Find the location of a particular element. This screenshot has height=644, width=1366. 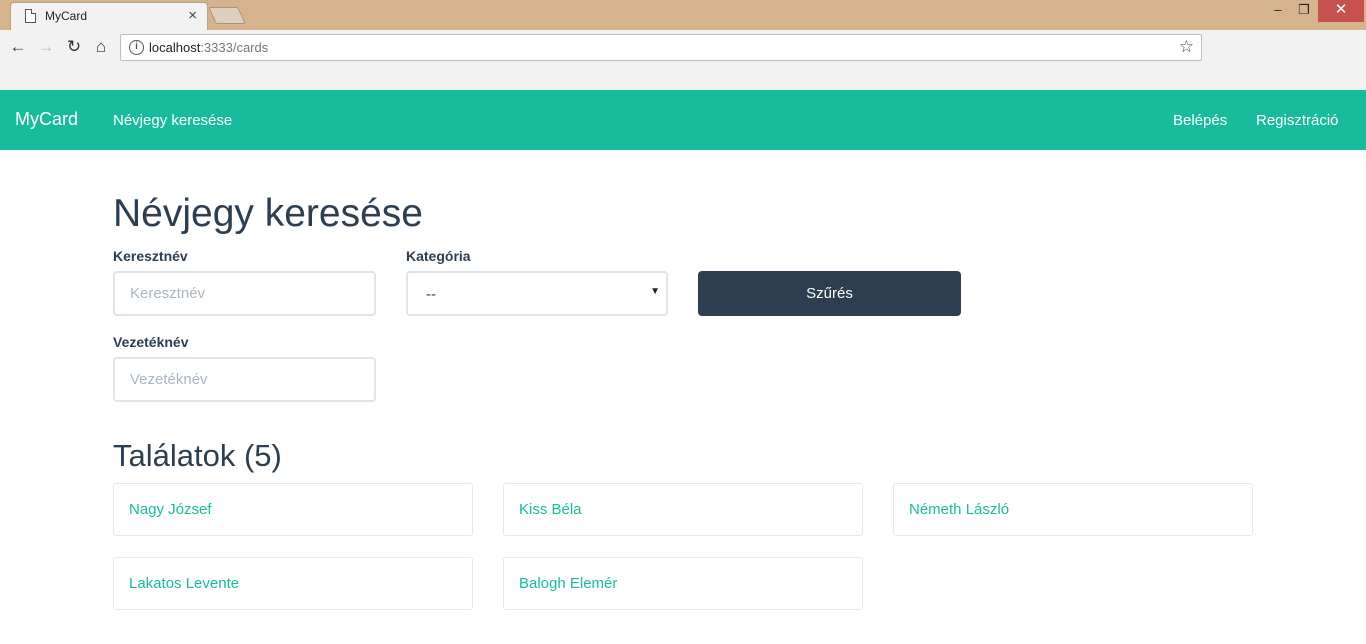

browser-tab: MyCard × is located at coordinates (109, 16).